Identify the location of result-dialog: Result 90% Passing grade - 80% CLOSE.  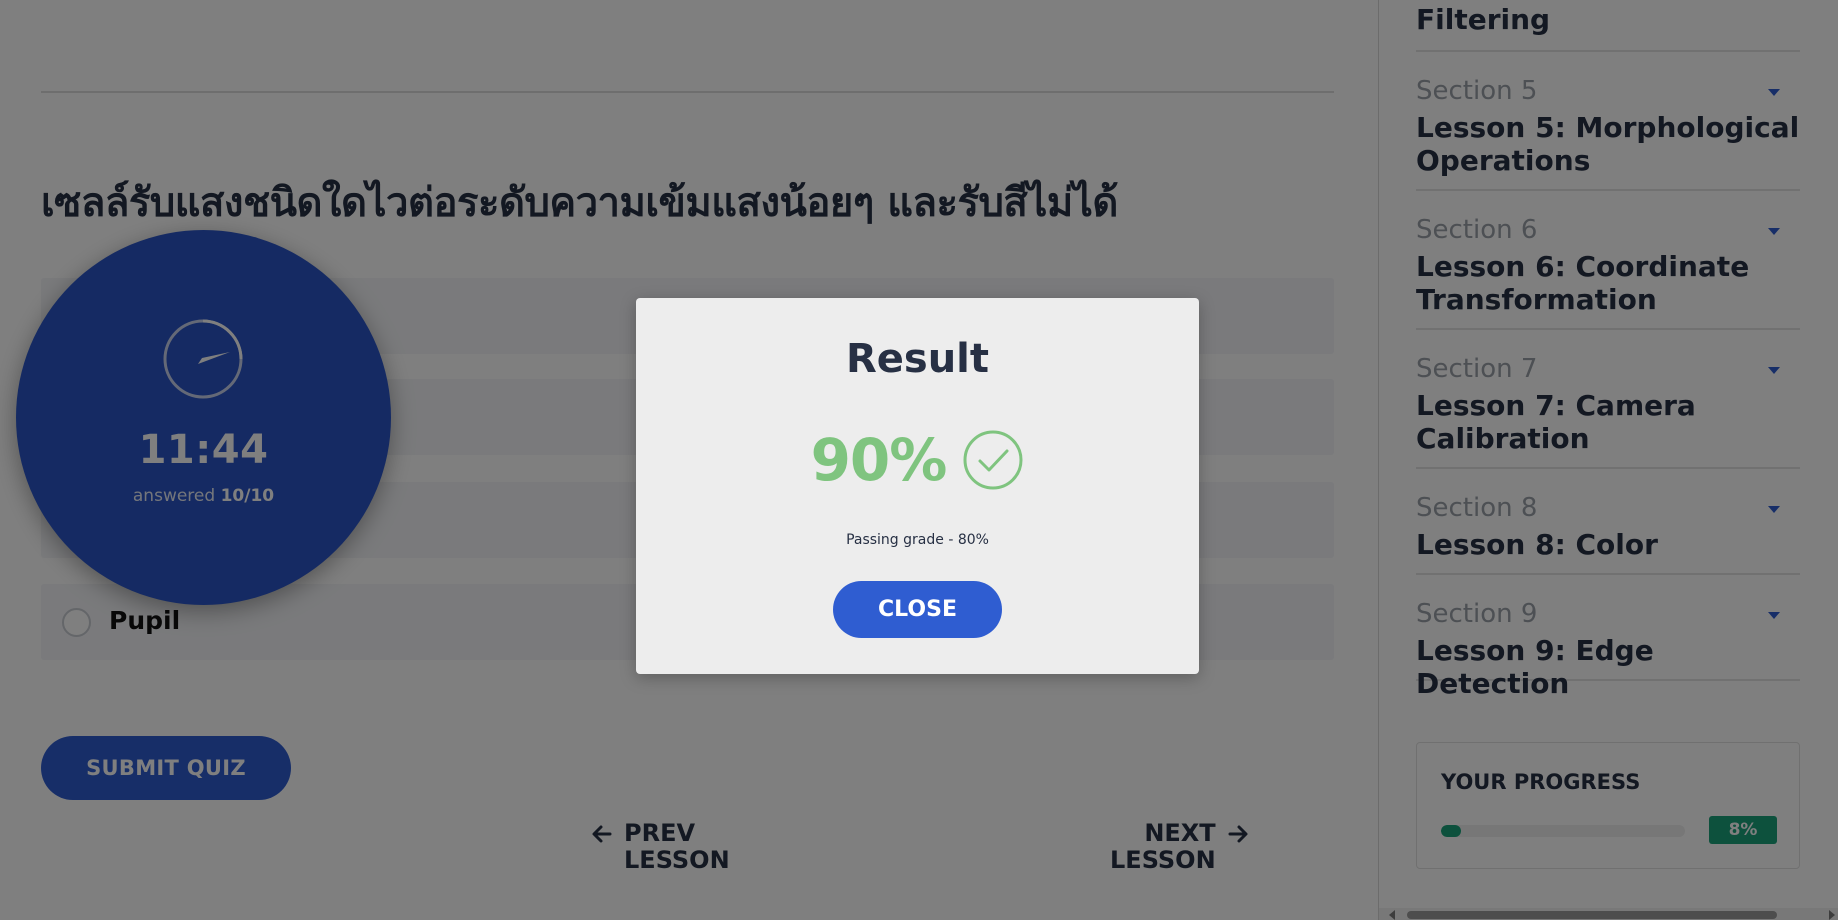
(917, 486).